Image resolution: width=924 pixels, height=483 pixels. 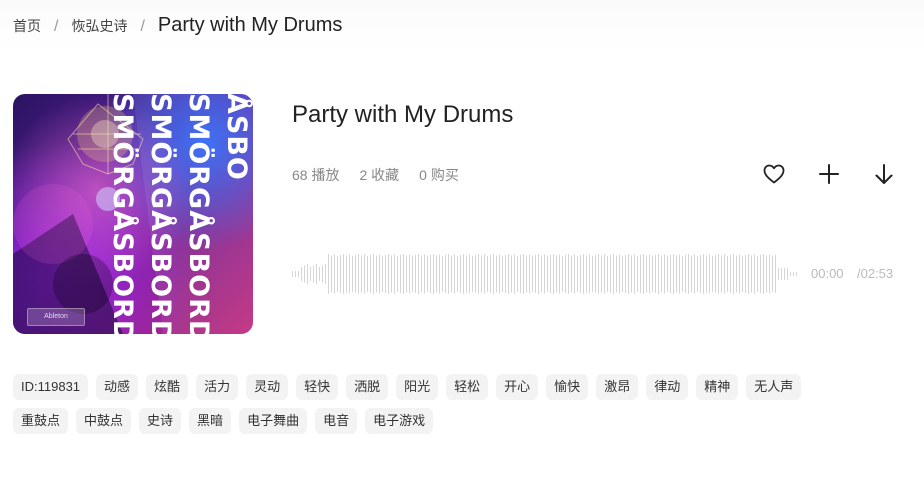 What do you see at coordinates (774, 387) in the screenshot?
I see `tag-chip: 无人声` at bounding box center [774, 387].